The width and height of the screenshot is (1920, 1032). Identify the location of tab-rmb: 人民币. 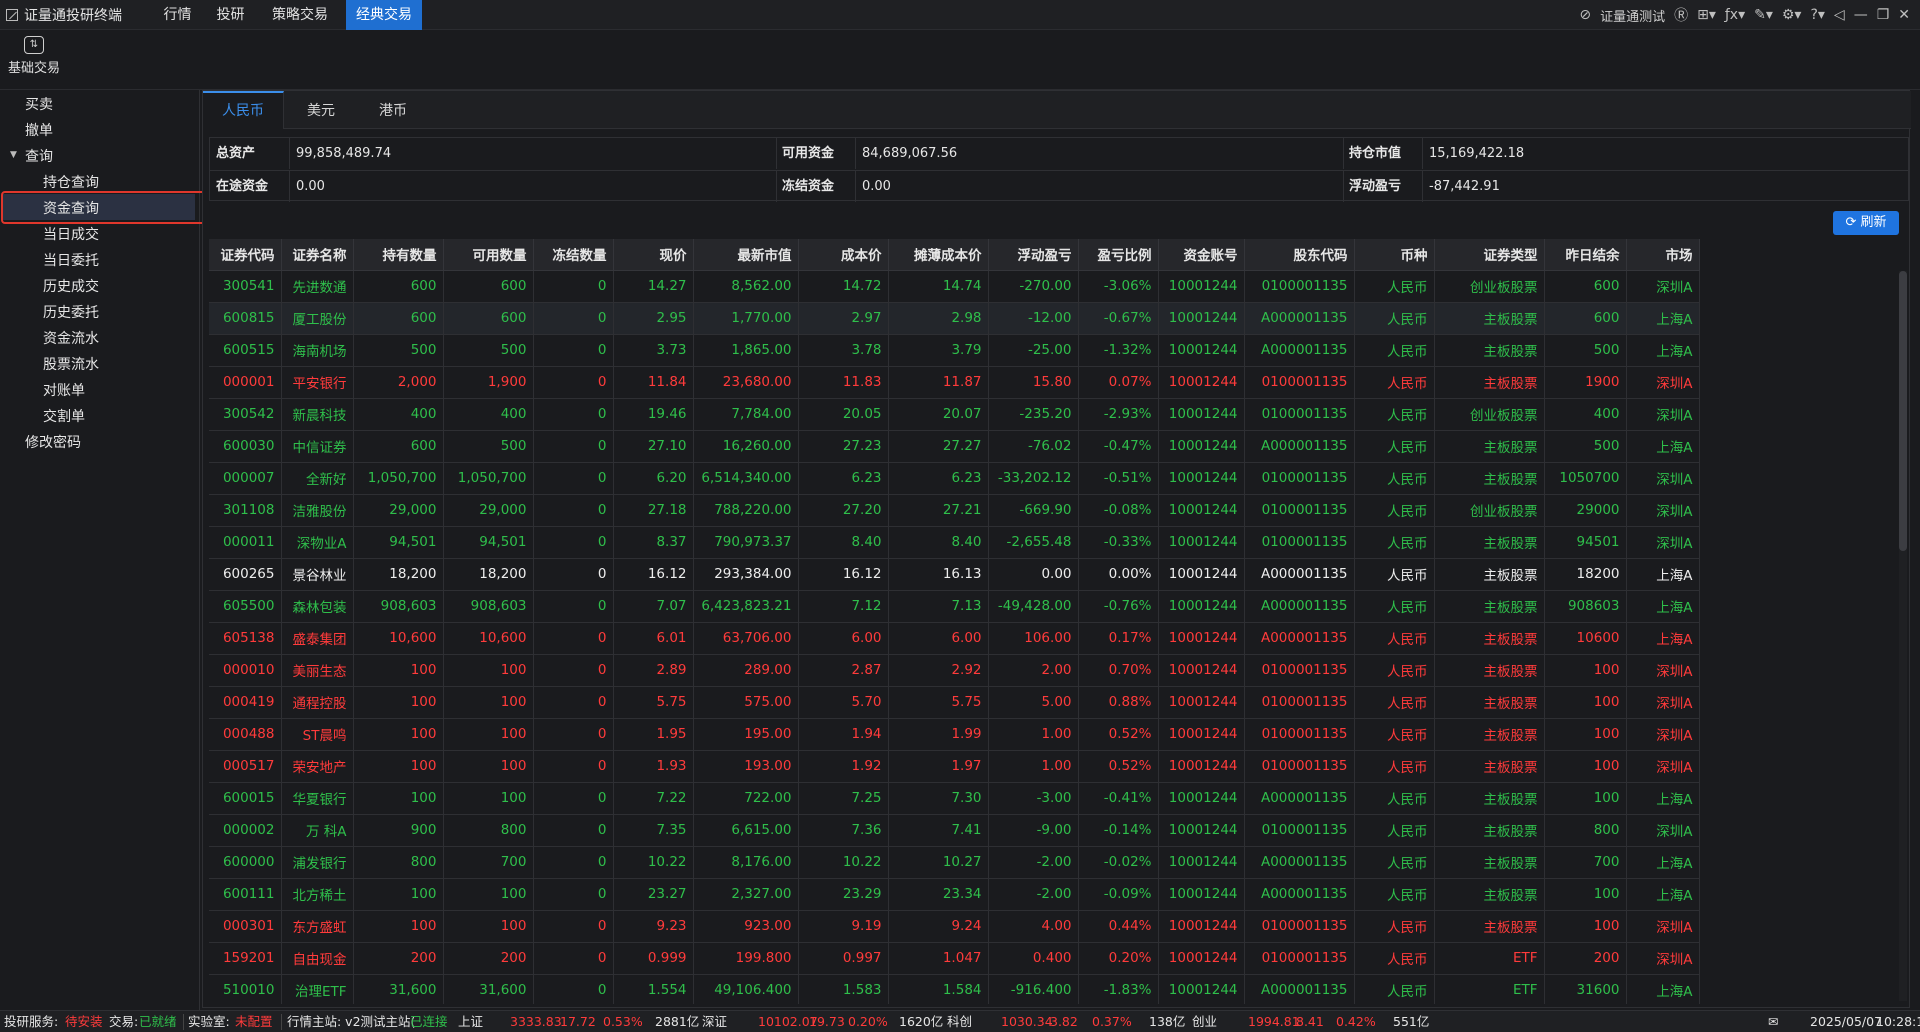
(243, 110).